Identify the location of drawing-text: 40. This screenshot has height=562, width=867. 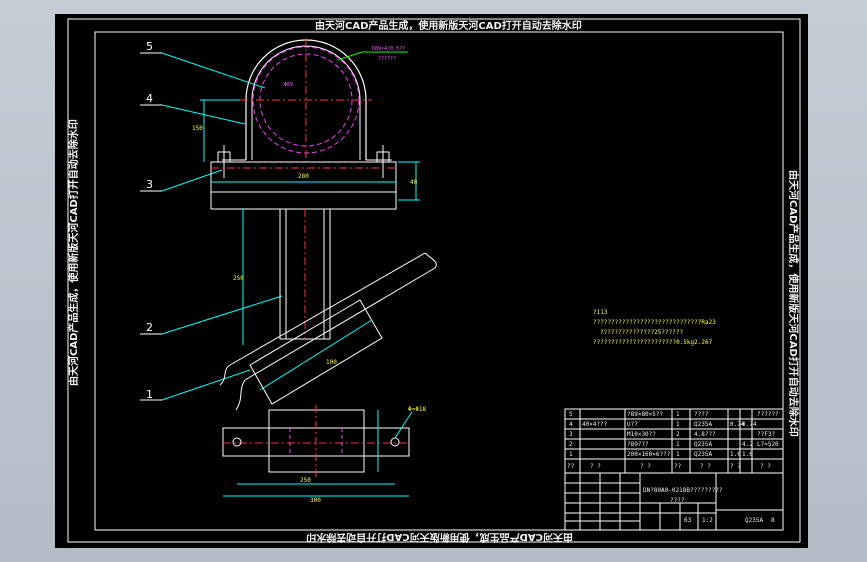
(414, 182).